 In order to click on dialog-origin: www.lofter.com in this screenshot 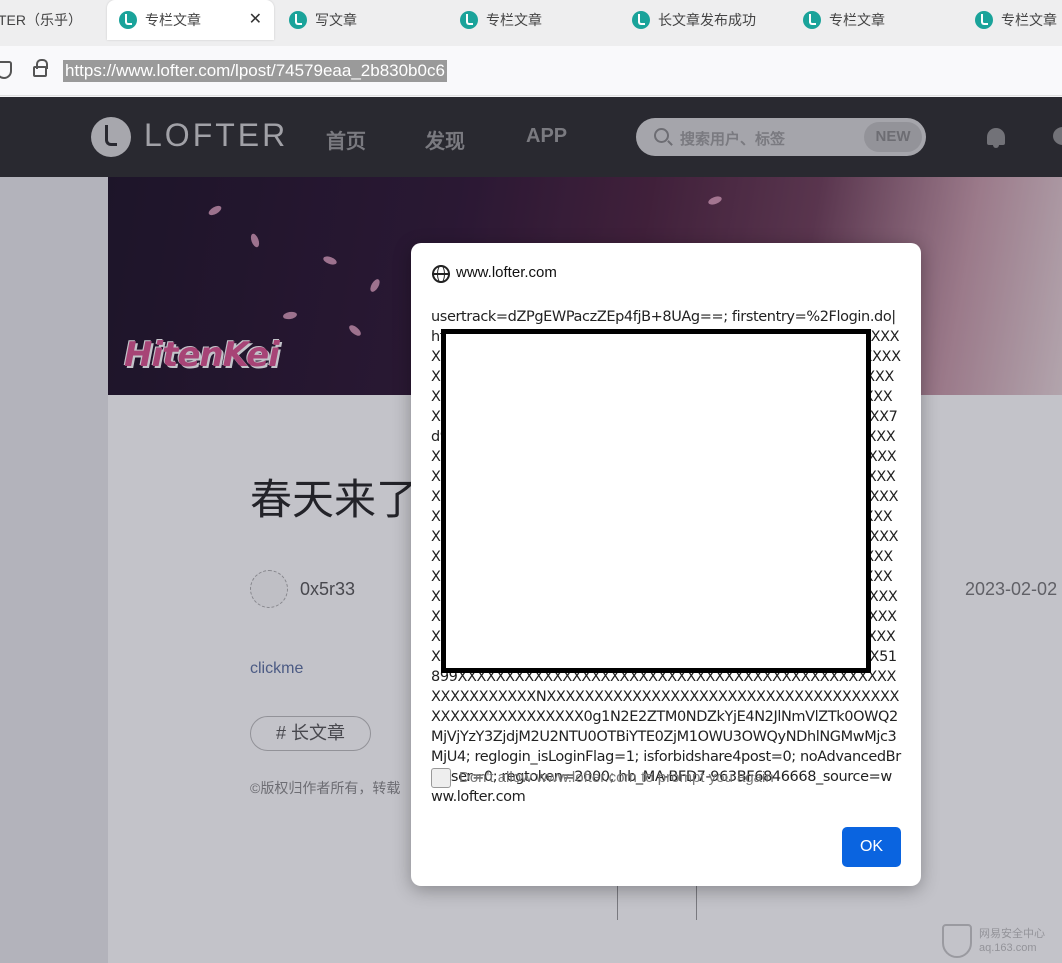, I will do `click(506, 272)`.